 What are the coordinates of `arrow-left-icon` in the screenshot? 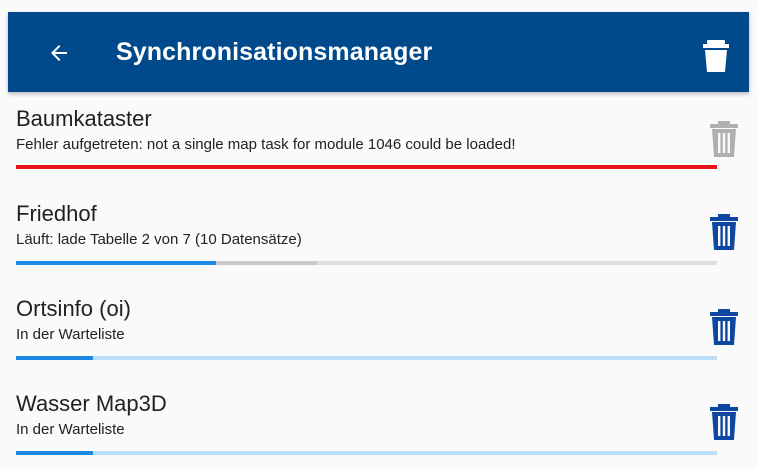 It's located at (59, 53).